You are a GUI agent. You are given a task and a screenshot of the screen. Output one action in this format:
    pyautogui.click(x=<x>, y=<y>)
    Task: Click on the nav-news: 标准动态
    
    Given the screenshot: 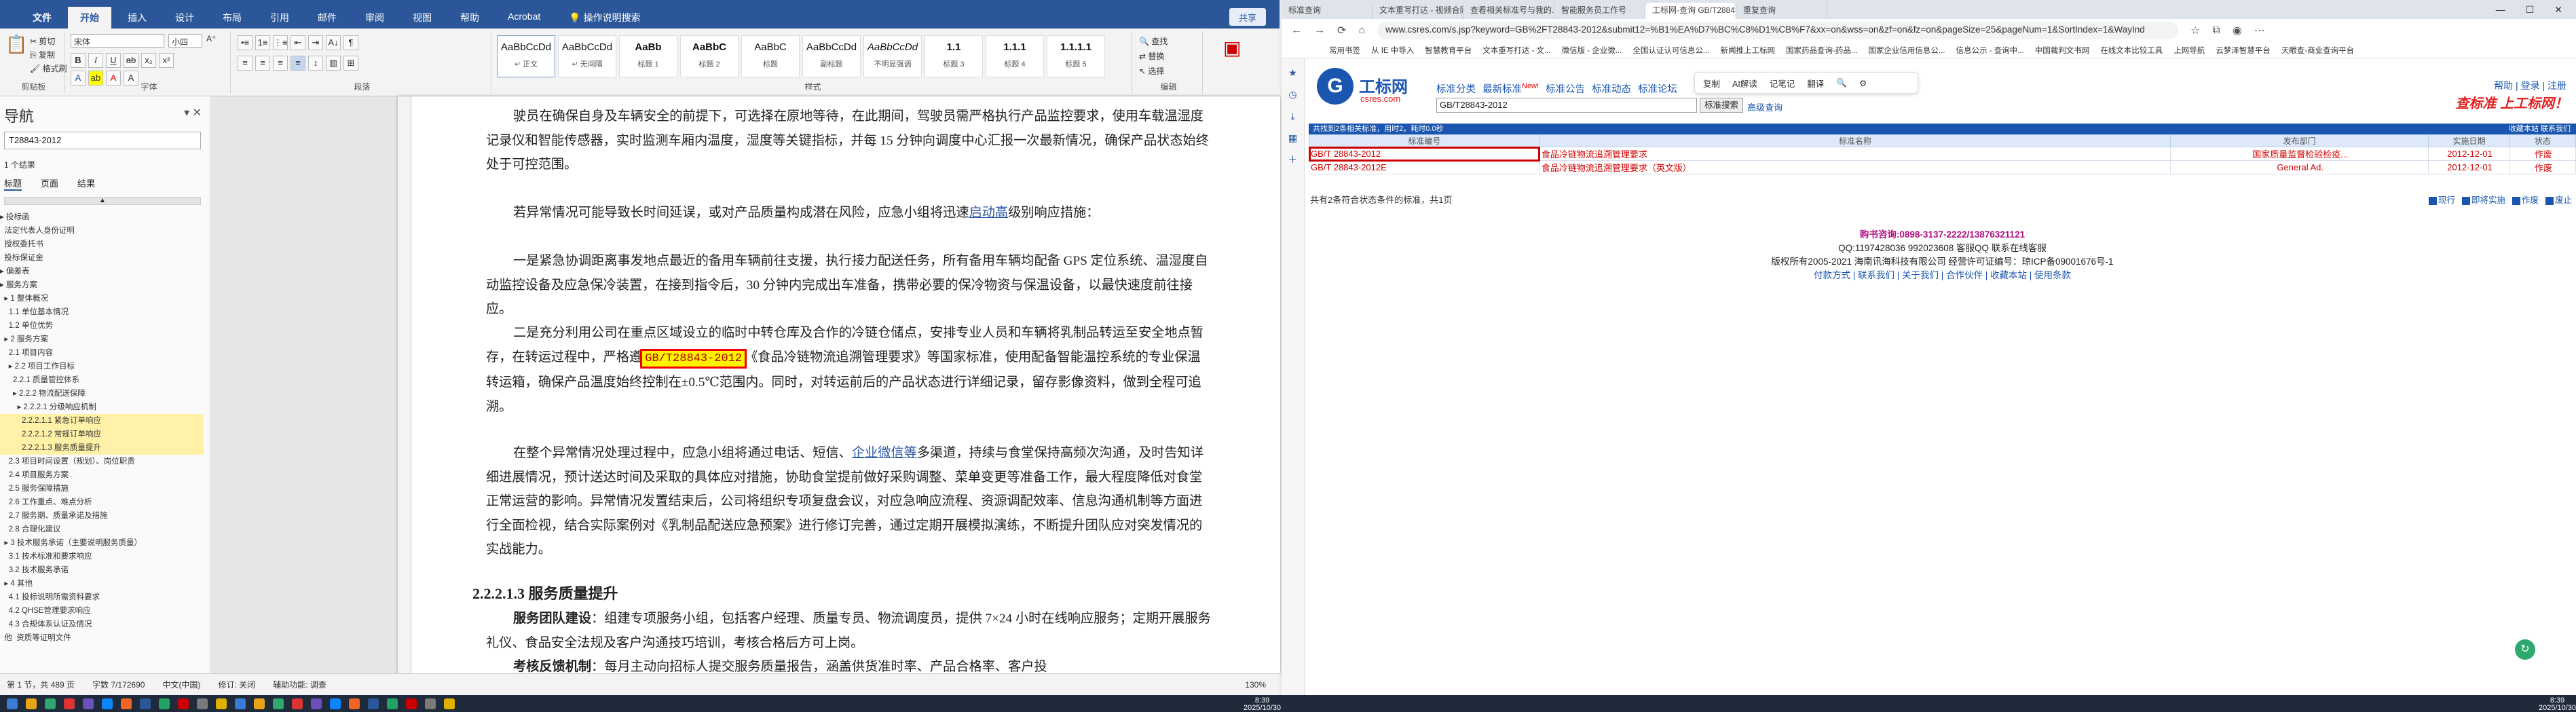 What is the action you would take?
    pyautogui.click(x=1612, y=89)
    